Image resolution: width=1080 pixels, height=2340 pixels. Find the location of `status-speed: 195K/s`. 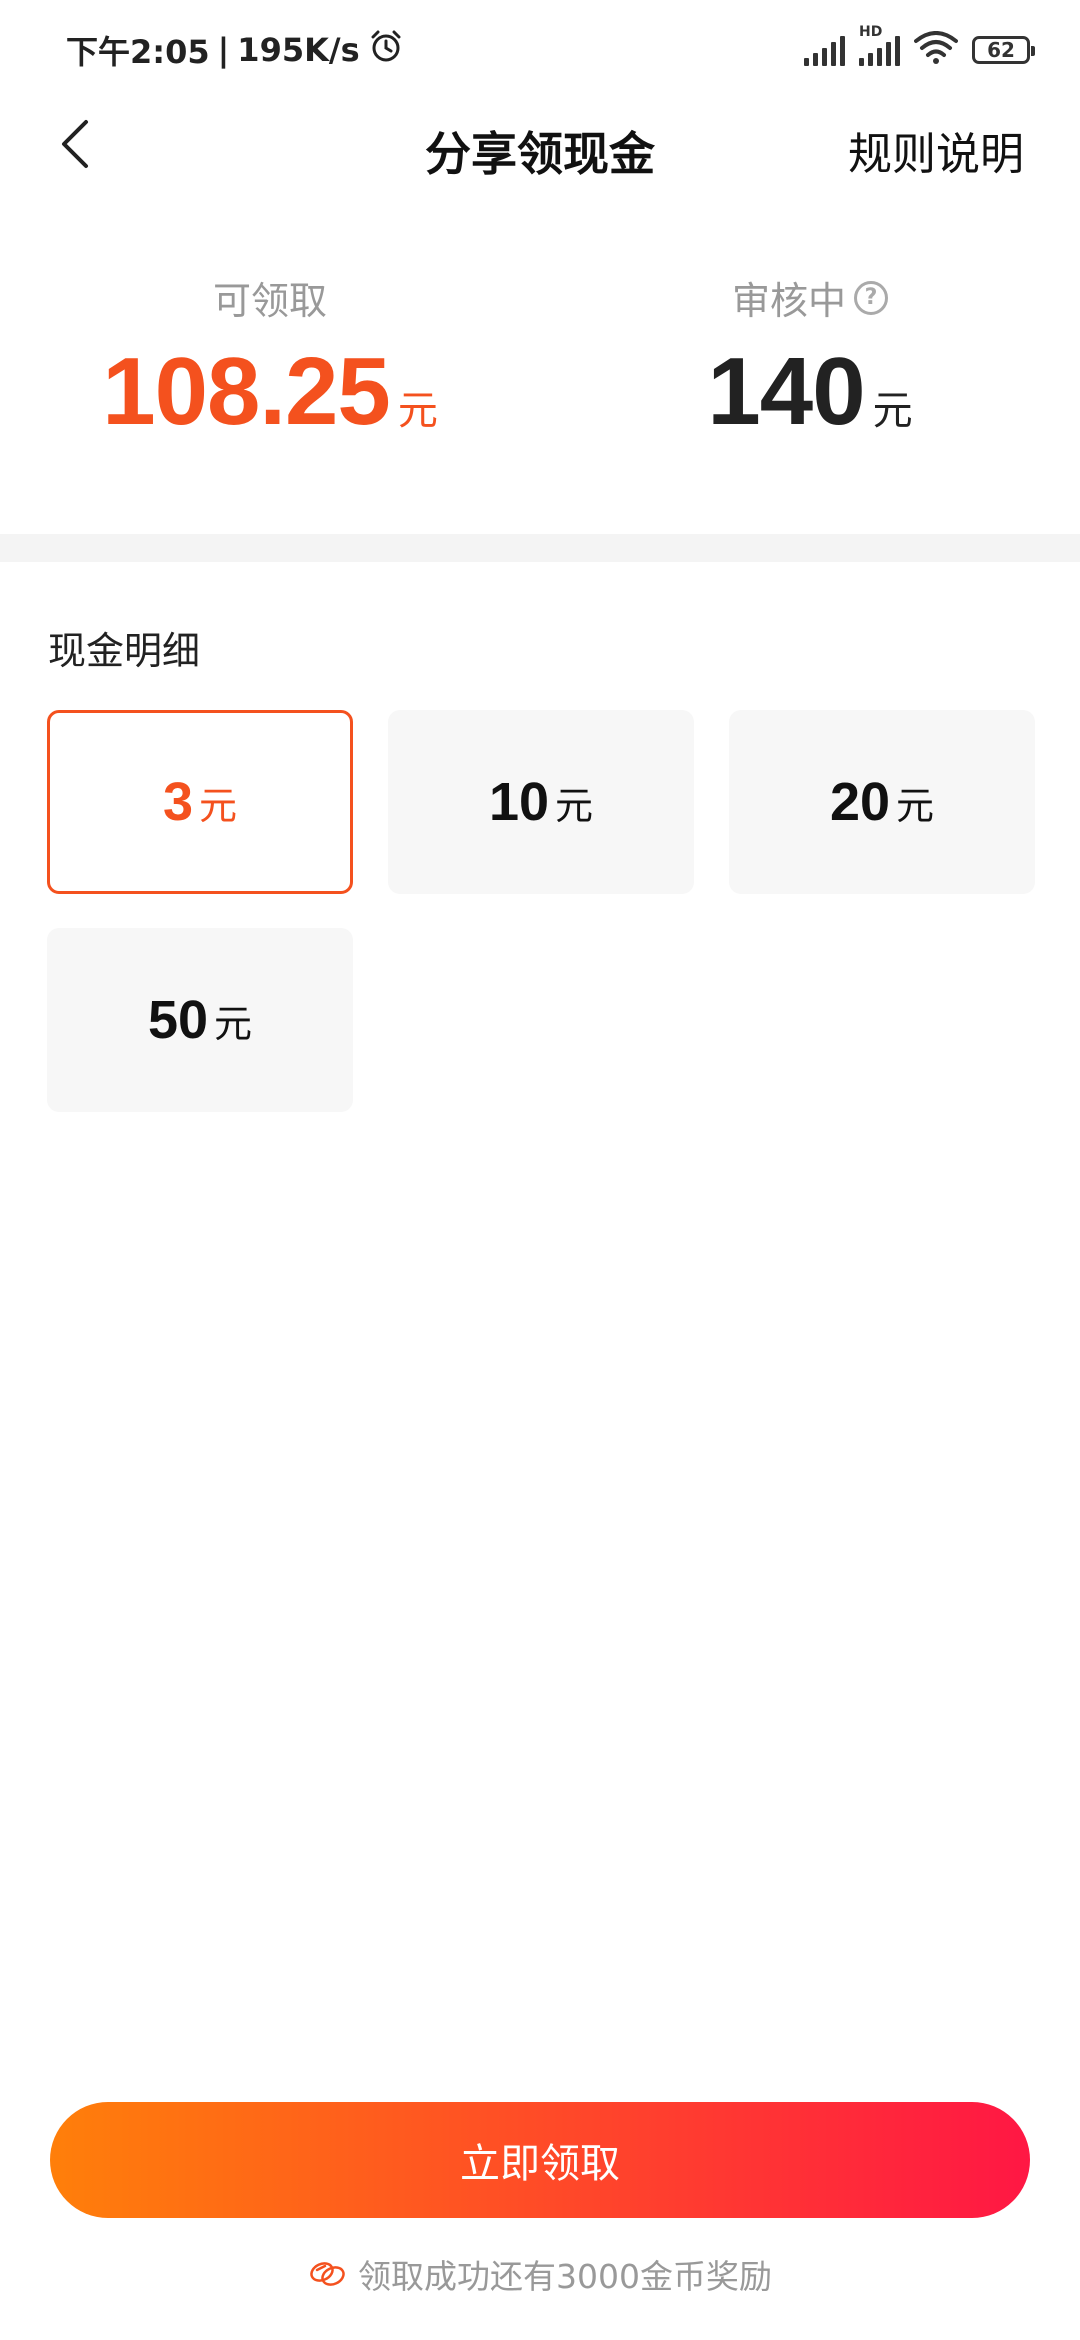

status-speed: 195K/s is located at coordinates (298, 50).